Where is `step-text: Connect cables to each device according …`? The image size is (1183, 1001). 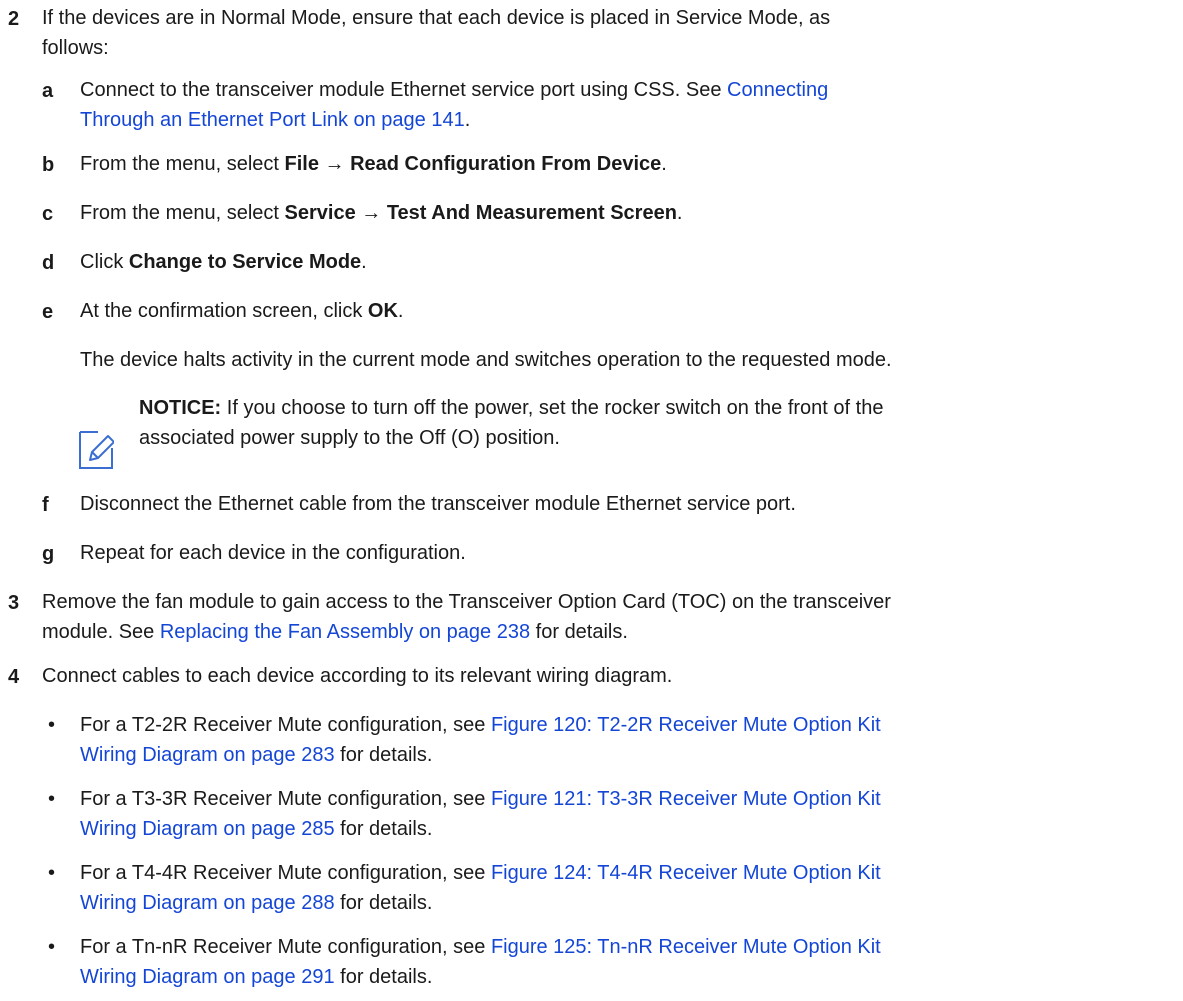
step-text: Connect cables to each device according … is located at coordinates (357, 676).